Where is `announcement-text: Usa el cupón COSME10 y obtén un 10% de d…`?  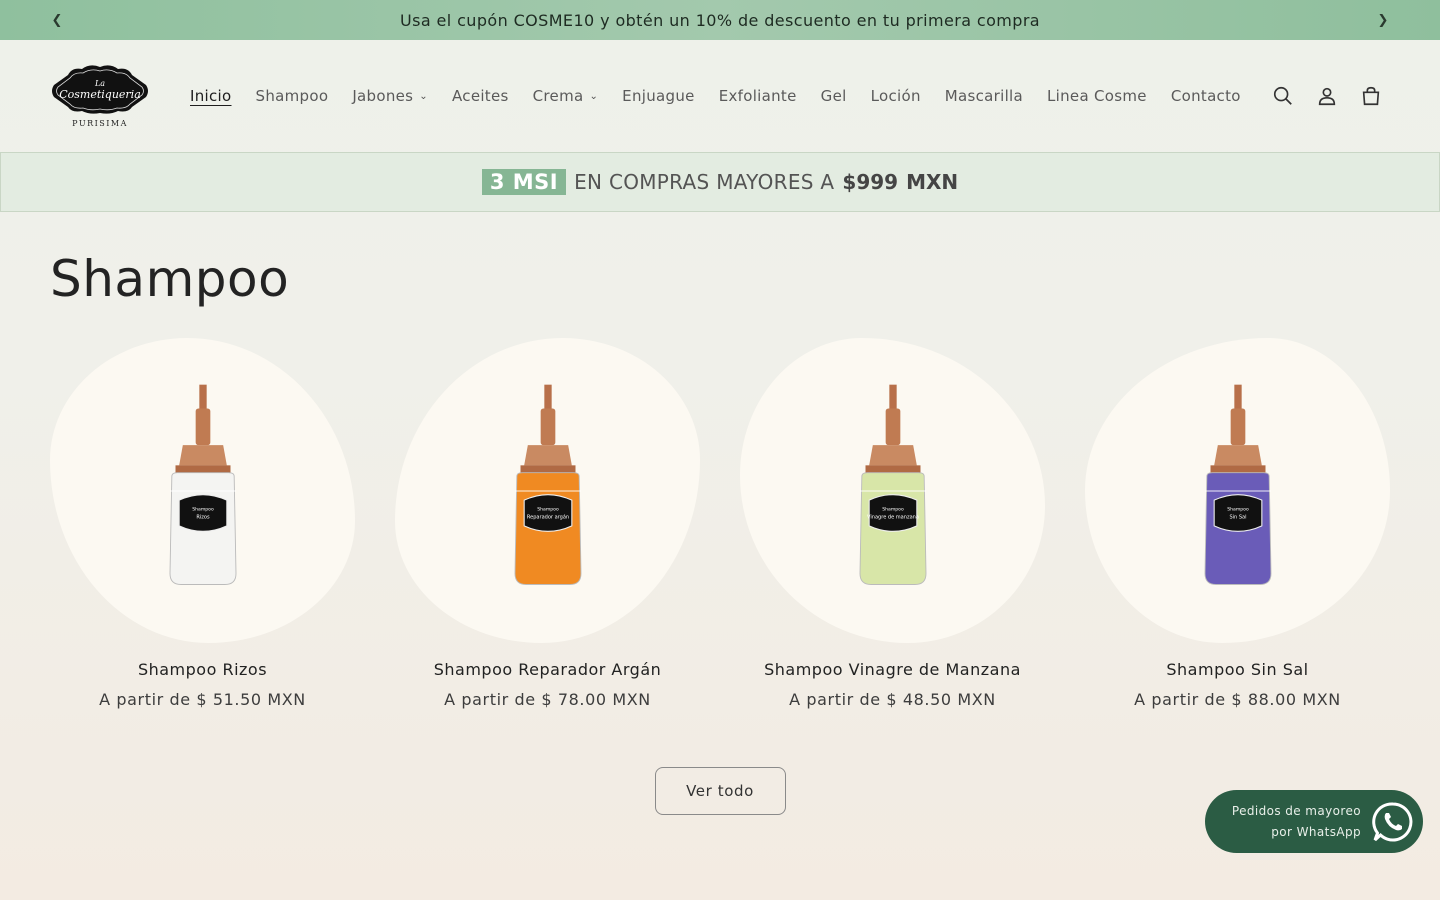 announcement-text: Usa el cupón COSME10 y obtén un 10% de d… is located at coordinates (719, 20).